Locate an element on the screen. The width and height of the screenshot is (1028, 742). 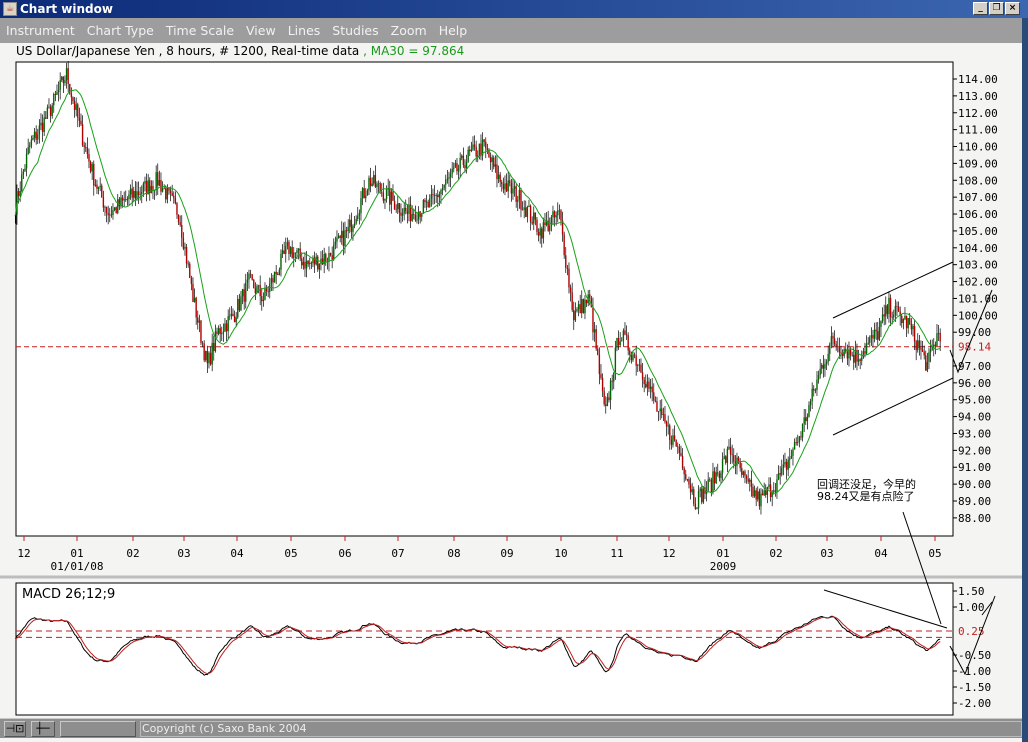
pin-button: ⊣⊡ is located at coordinates (15, 729).